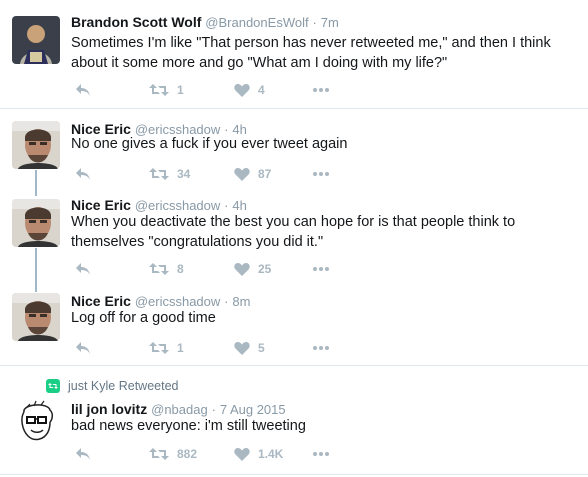 The width and height of the screenshot is (588, 477). Describe the element at coordinates (261, 348) in the screenshot. I see `like-count: 5` at that location.